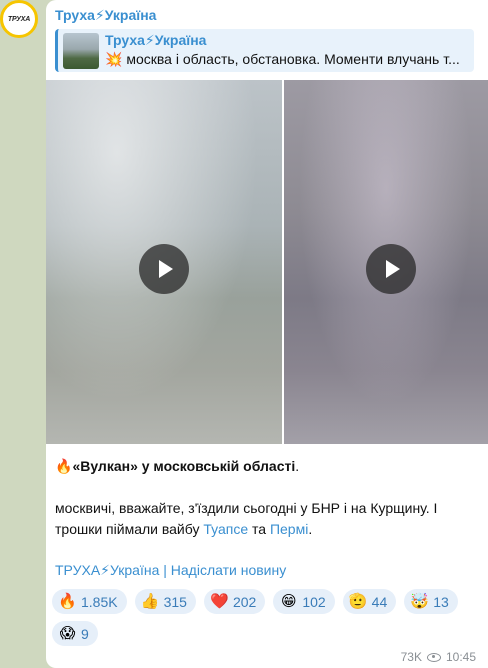 The image size is (488, 668). I want to click on message-meta: 73K 10:45, so click(438, 657).